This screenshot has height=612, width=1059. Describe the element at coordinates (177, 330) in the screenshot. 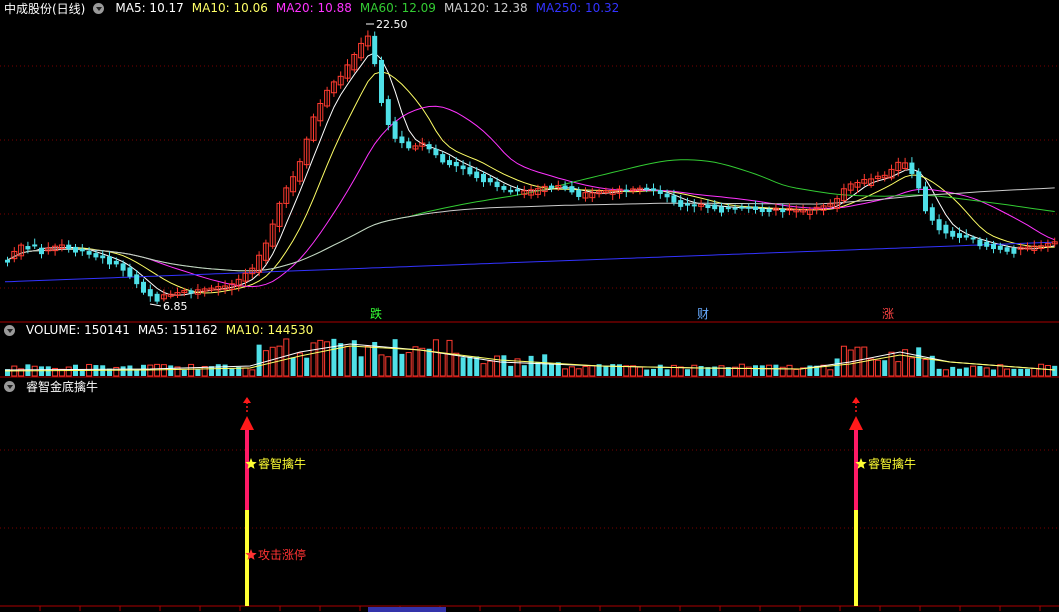

I see `legend-item: MA5: 151162` at that location.